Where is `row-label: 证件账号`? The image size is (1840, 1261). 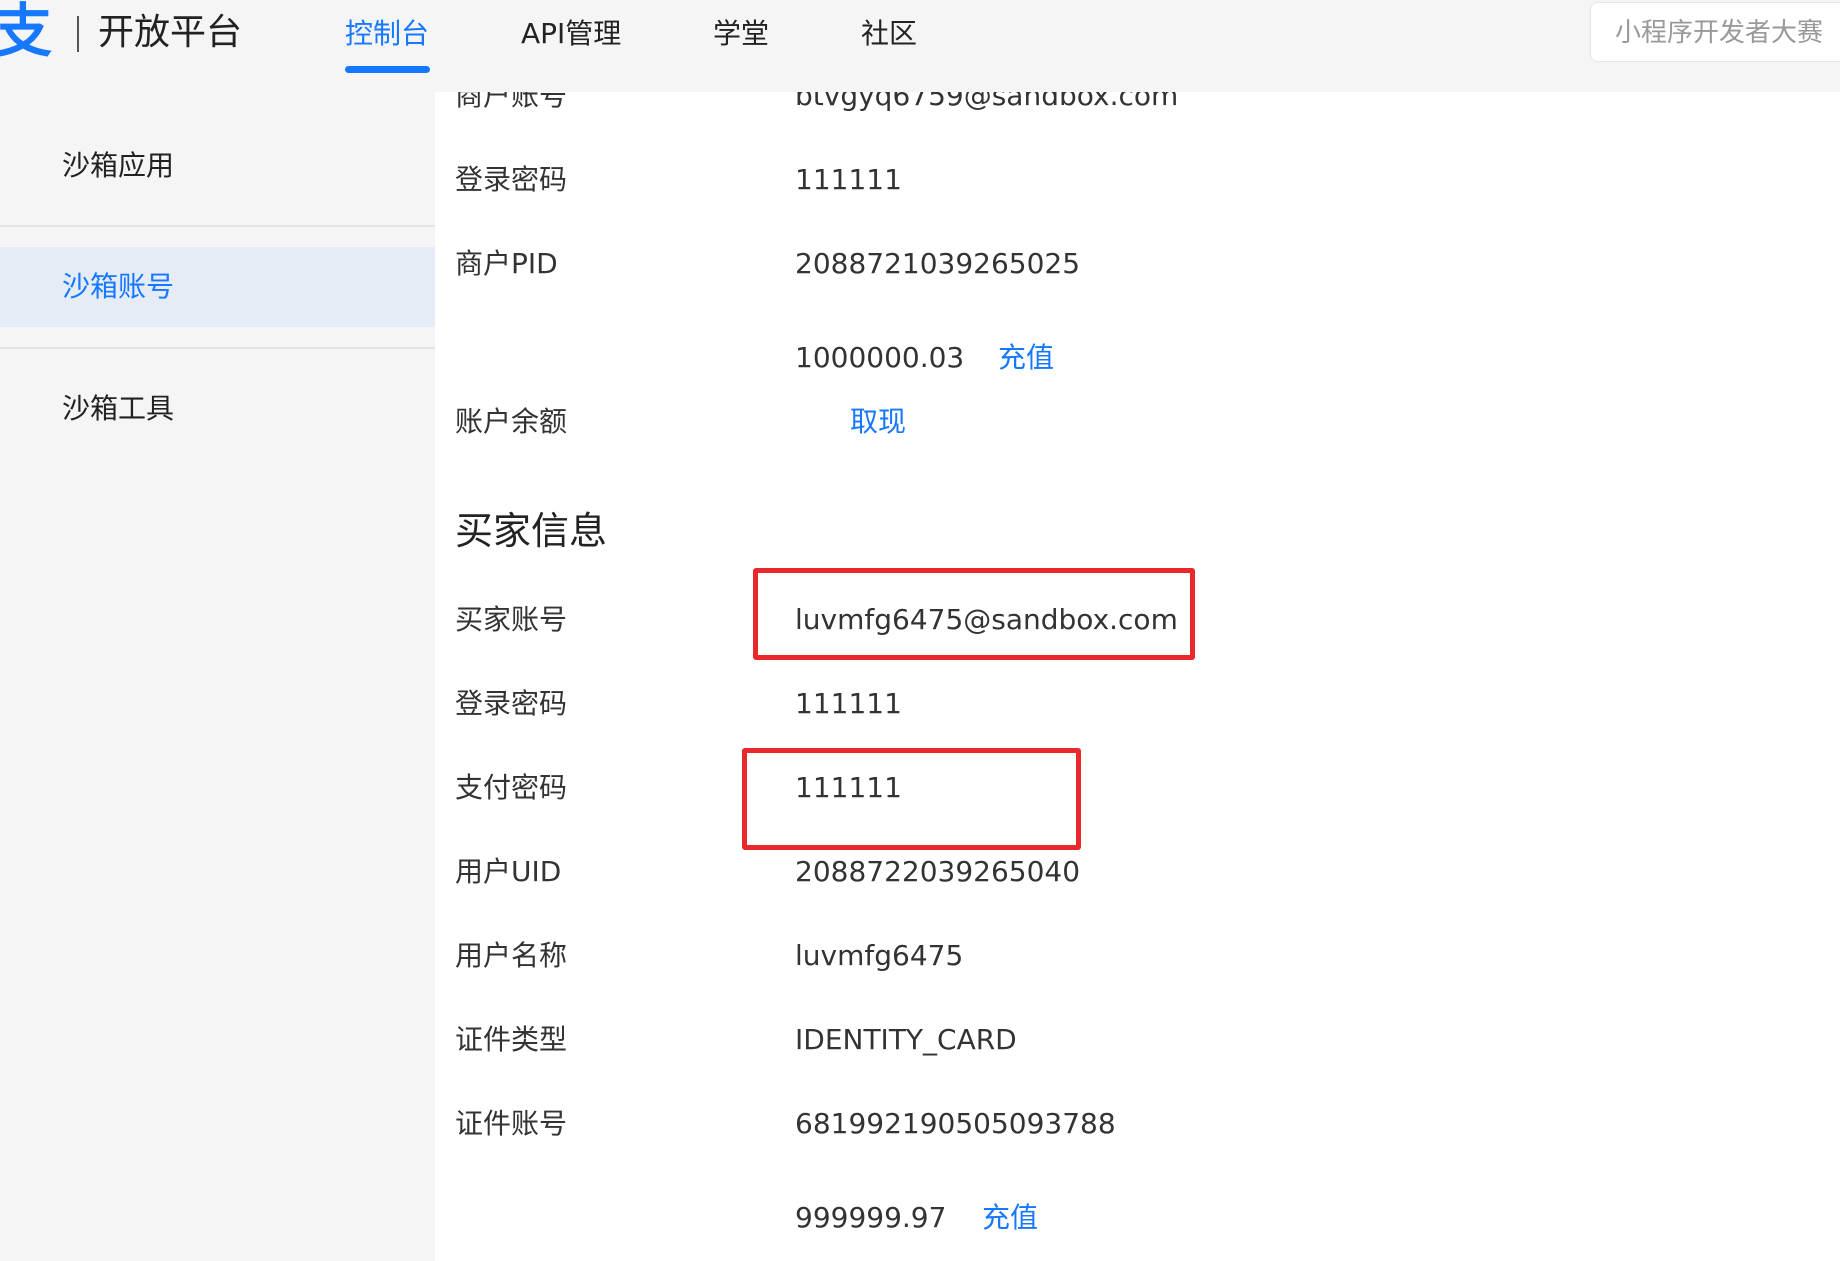 row-label: 证件账号 is located at coordinates (511, 1123).